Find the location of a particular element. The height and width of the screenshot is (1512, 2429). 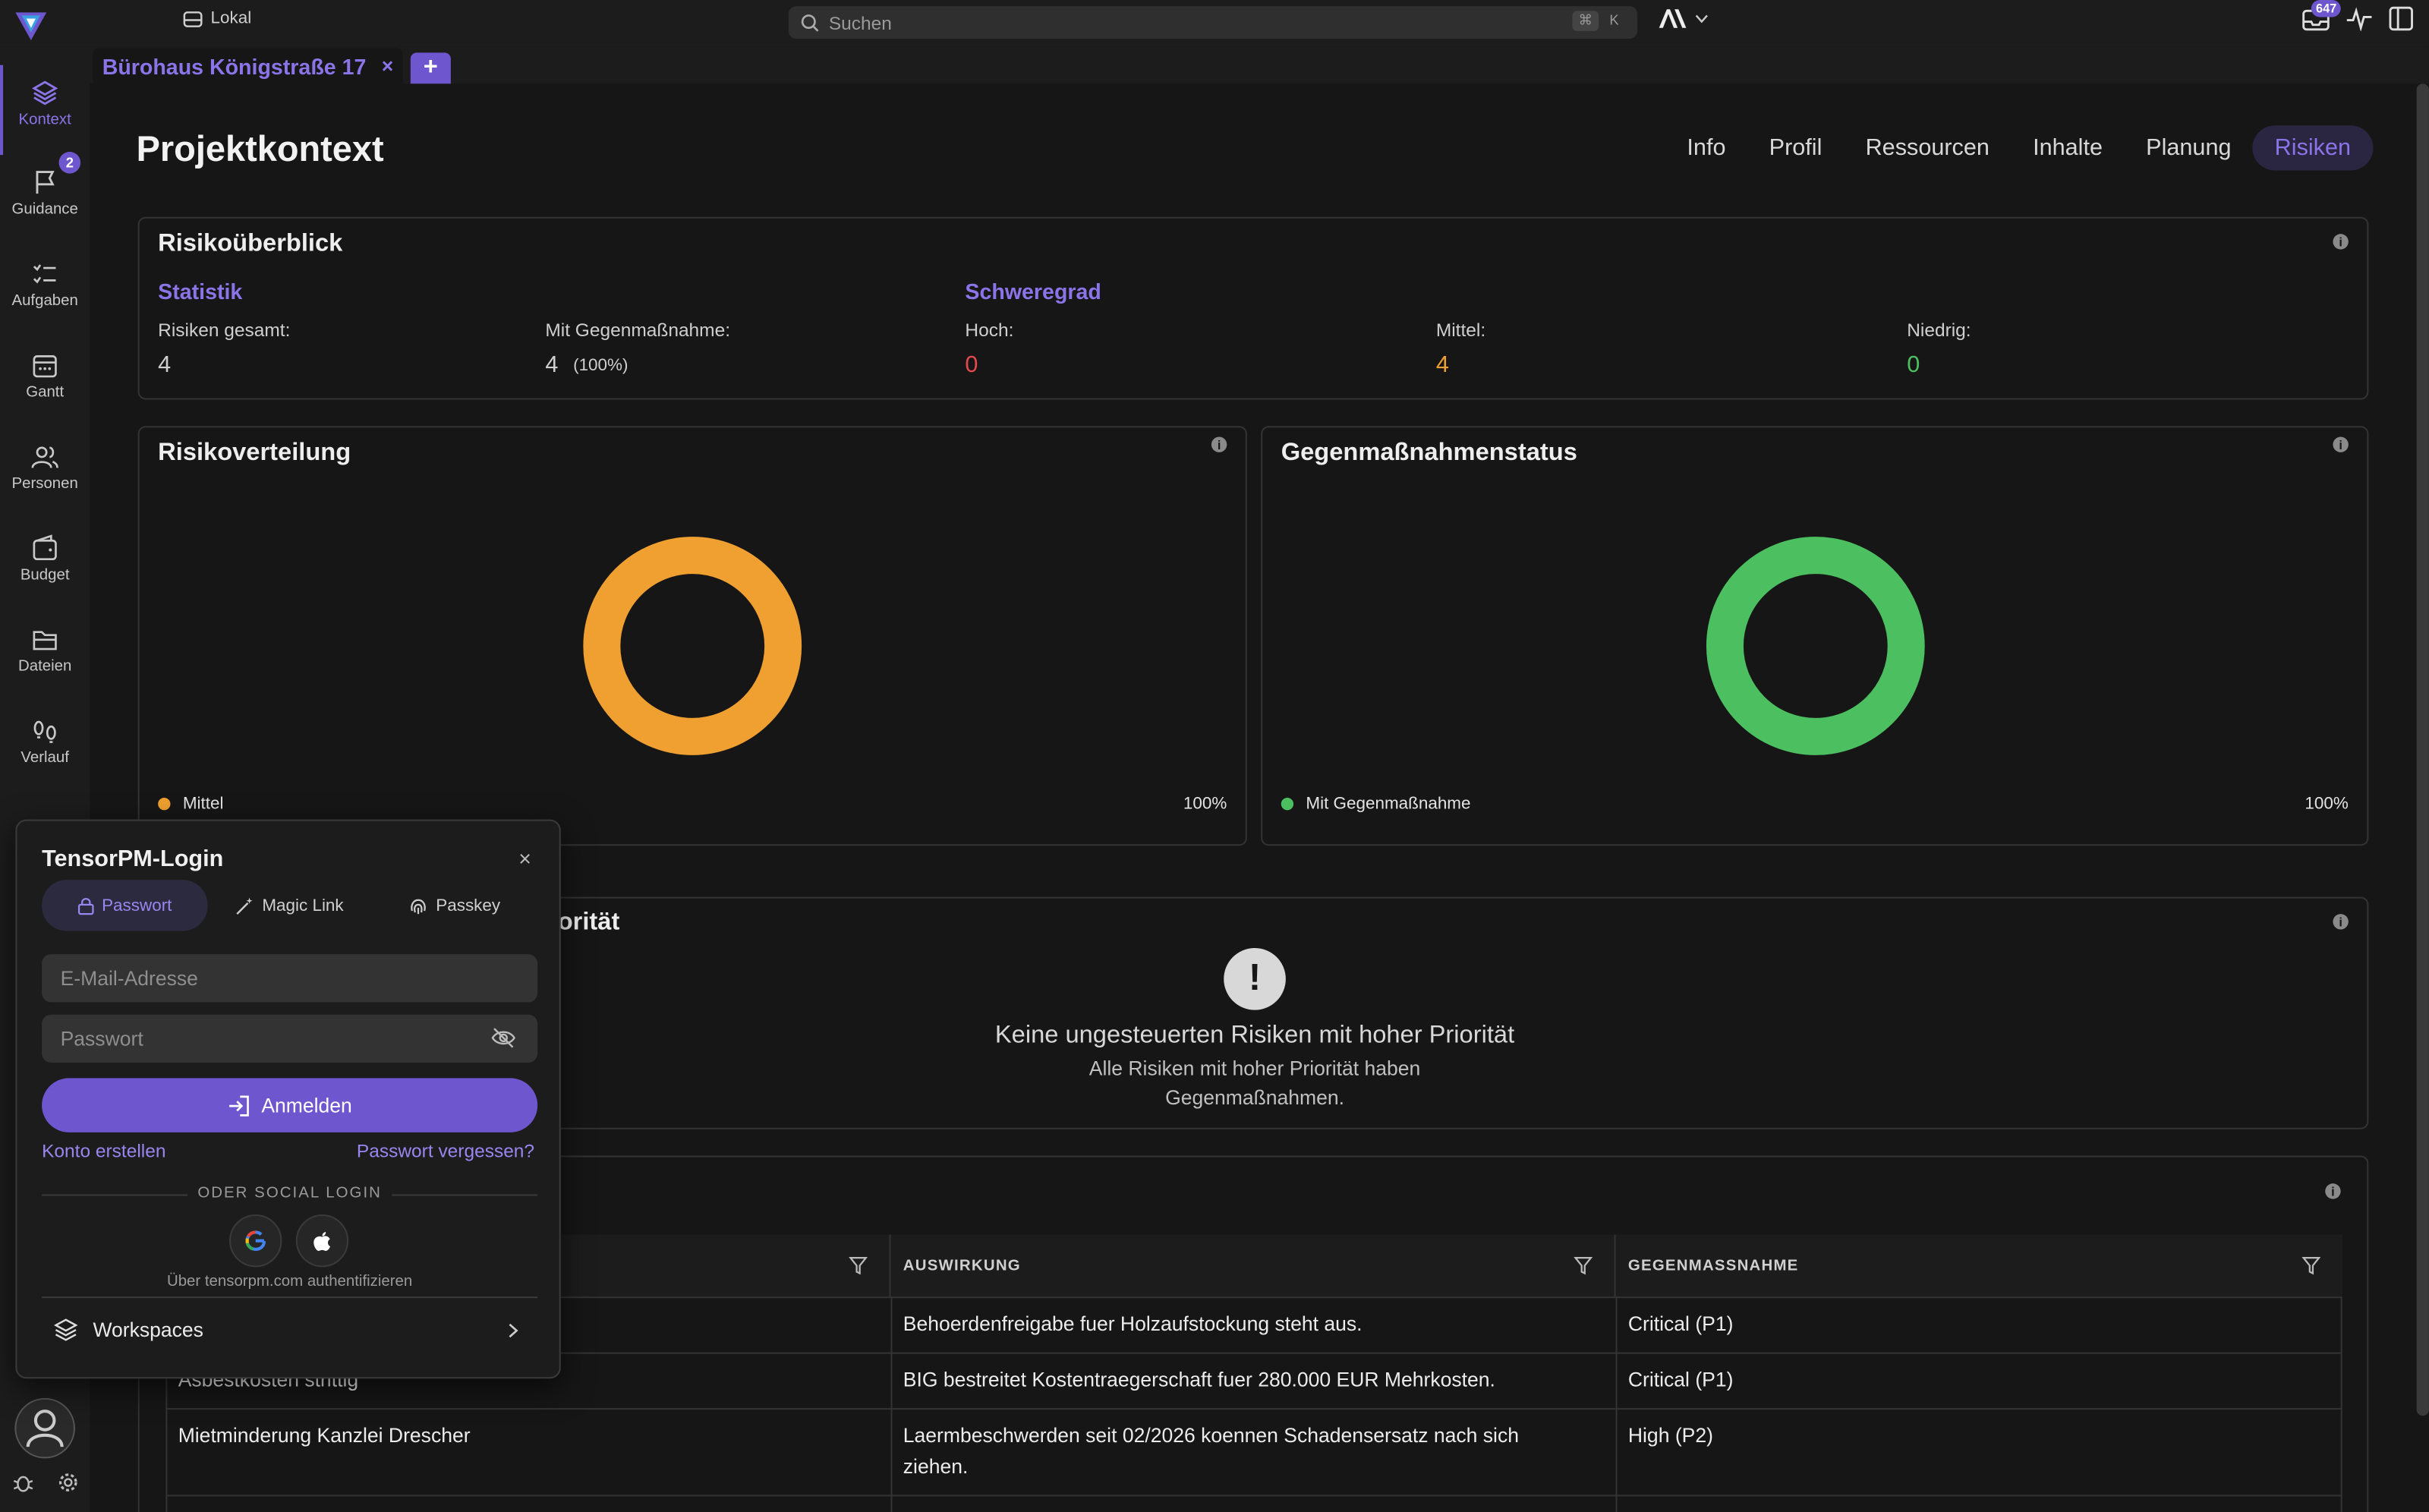

tab-label: Bürohaus Königstraße 17 is located at coordinates (234, 66).